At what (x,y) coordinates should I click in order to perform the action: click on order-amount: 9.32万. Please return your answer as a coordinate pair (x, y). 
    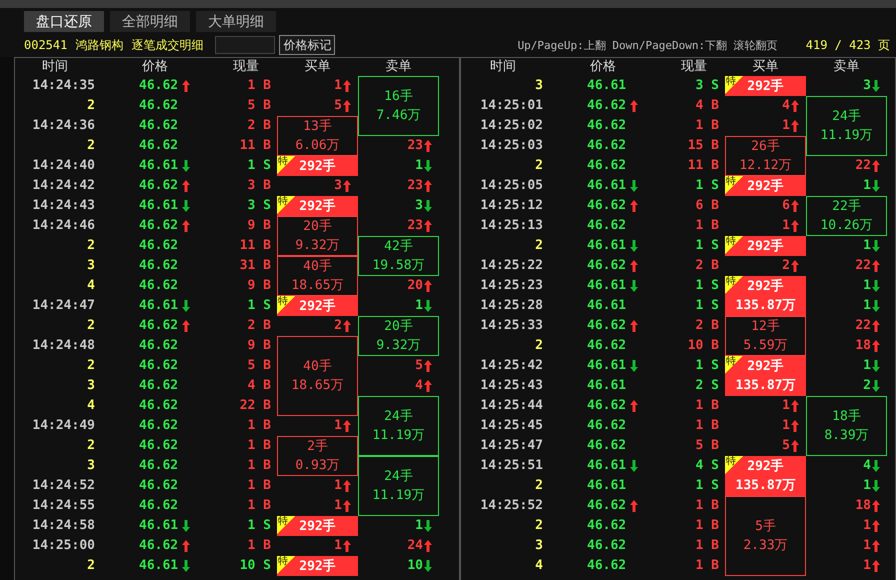
    Looking at the image, I should click on (398, 346).